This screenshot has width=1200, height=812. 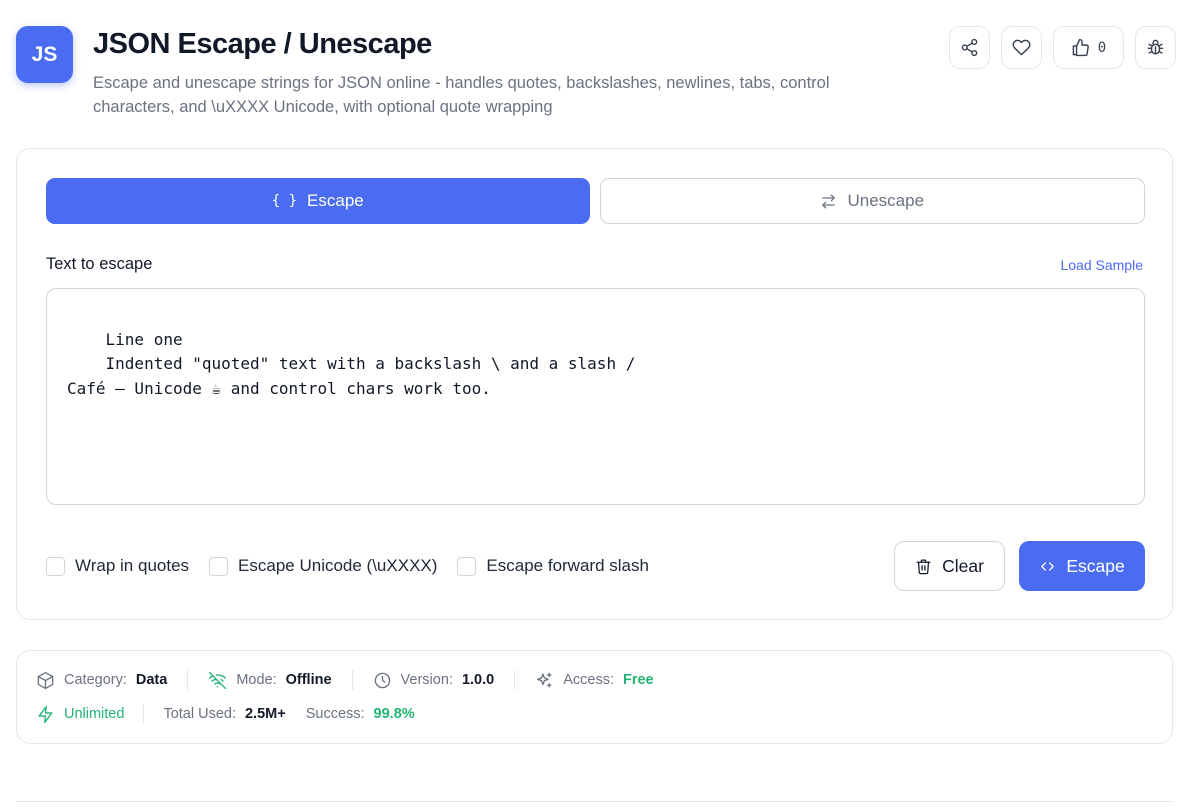 I want to click on meta-mode: Mode: Offline, so click(x=270, y=680).